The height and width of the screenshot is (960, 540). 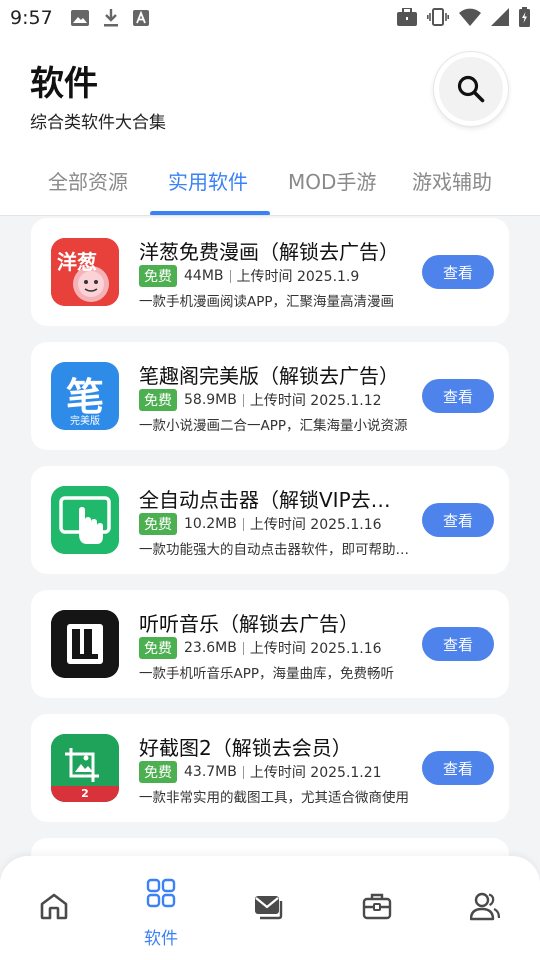 I want to click on app-icon-onion-comic: 洋葱, so click(x=85, y=272).